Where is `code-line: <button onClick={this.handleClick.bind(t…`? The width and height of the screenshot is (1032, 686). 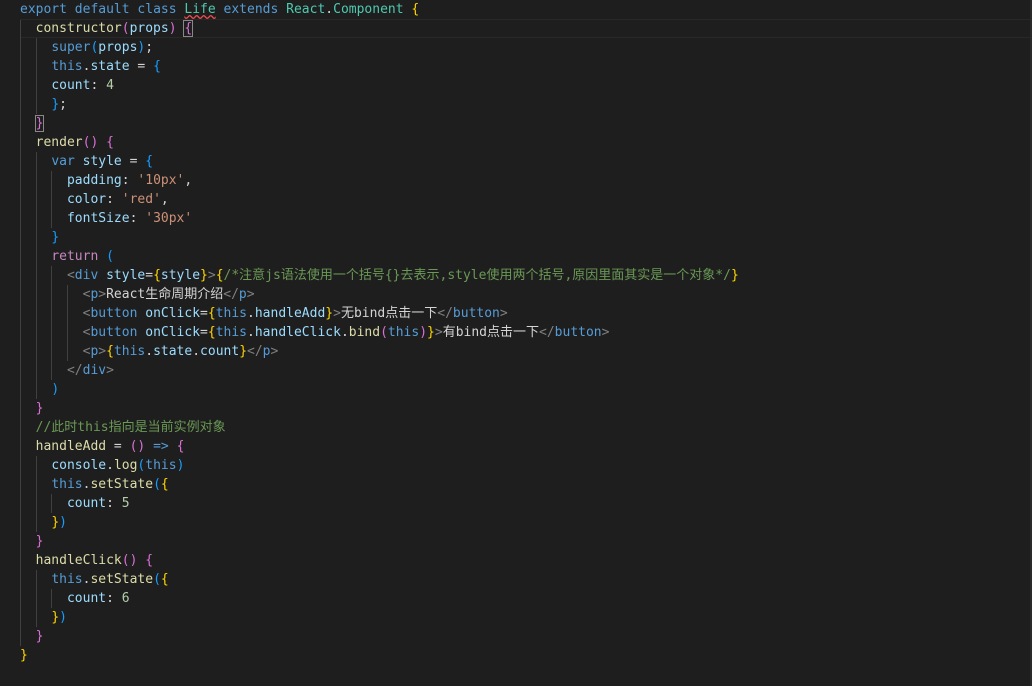 code-line: <button onClick={this.handleClick.bind(t… is located at coordinates (526, 332).